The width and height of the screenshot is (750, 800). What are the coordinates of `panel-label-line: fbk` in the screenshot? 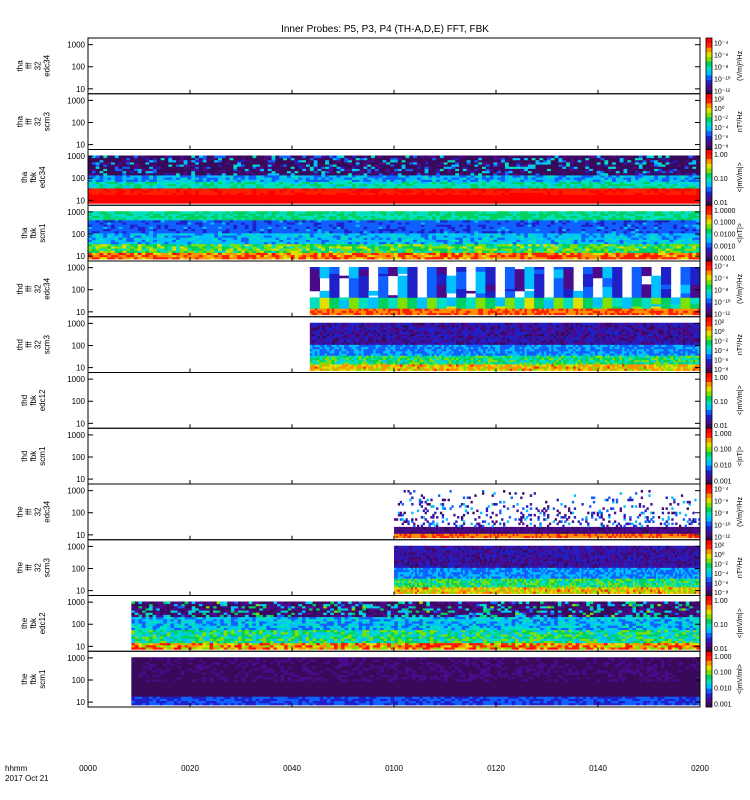 It's located at (33, 177).